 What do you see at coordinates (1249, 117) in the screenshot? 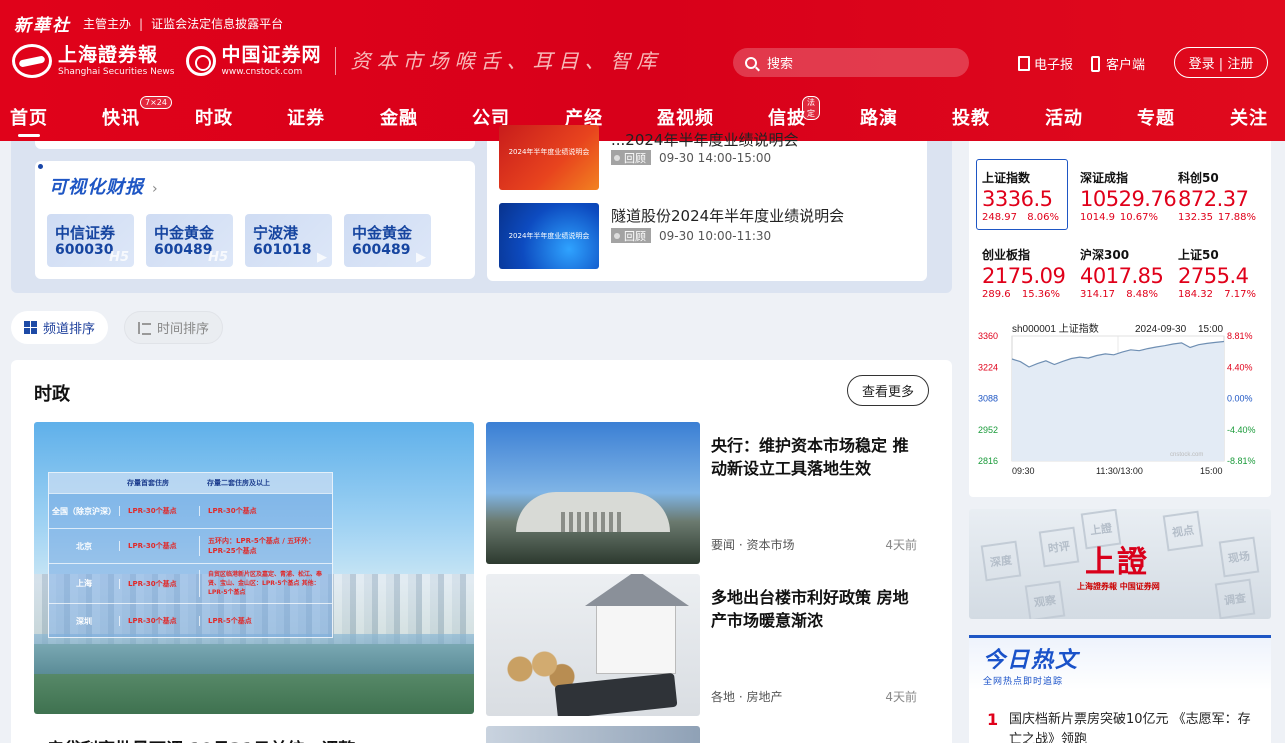
I see `nav-item-guanzhu: 关注` at bounding box center [1249, 117].